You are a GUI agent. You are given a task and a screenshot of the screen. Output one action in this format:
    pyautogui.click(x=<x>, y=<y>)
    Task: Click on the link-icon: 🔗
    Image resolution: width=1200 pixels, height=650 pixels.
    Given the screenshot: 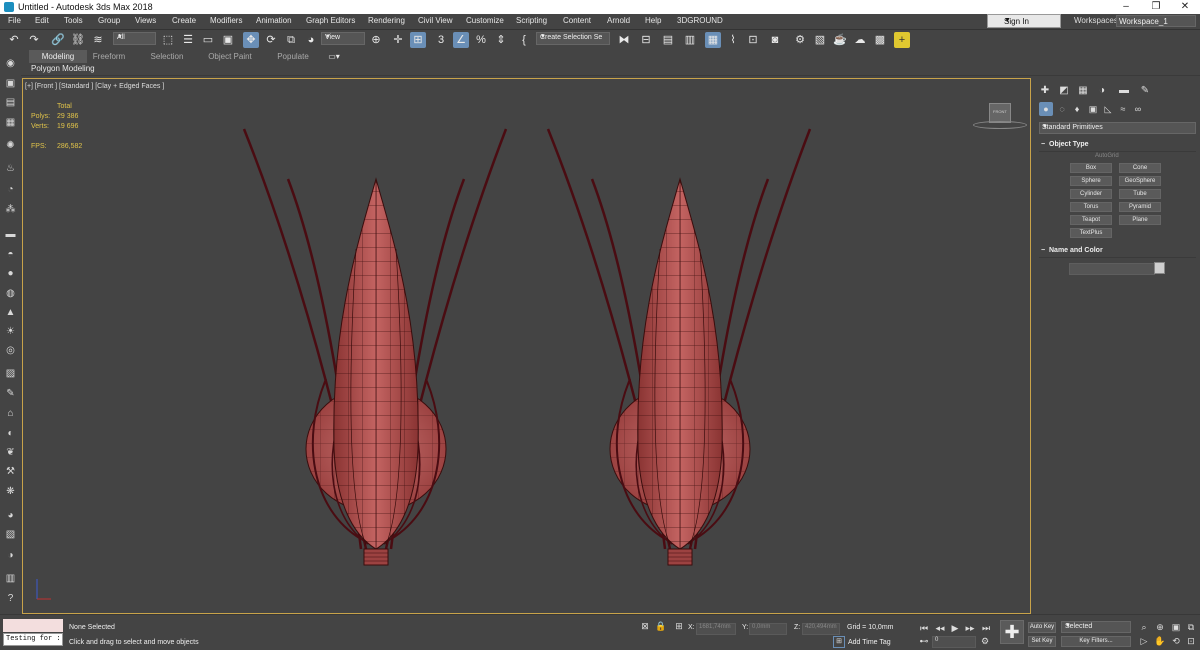 What is the action you would take?
    pyautogui.click(x=58, y=40)
    